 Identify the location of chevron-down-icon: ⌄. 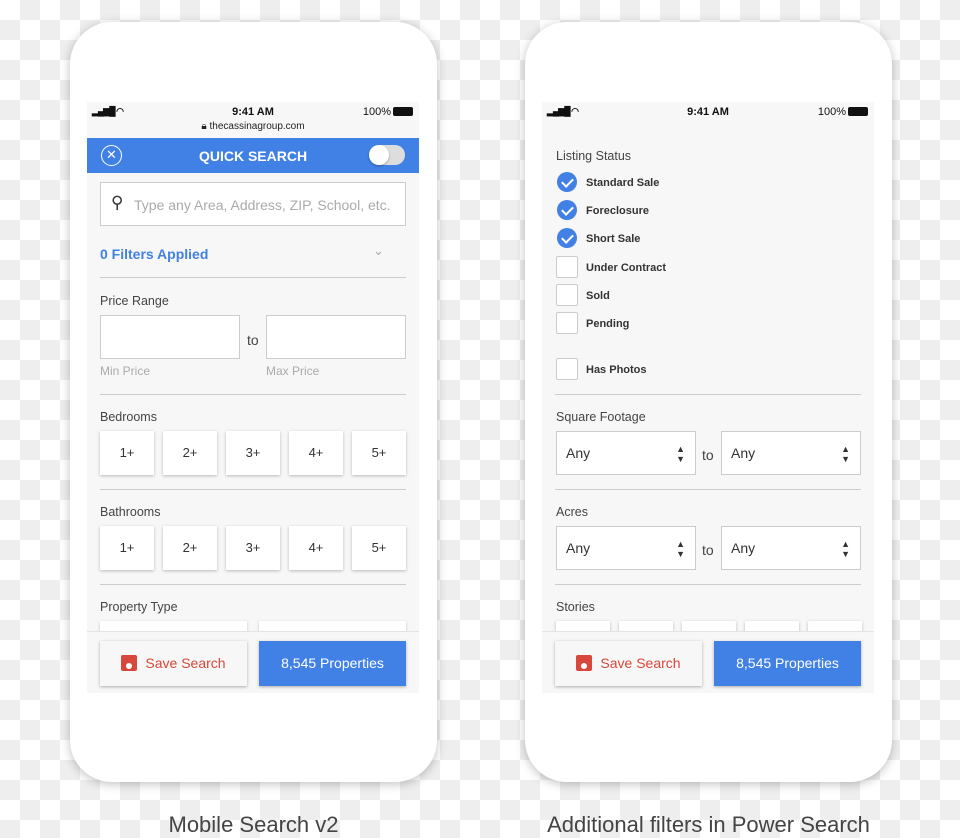
(378, 251).